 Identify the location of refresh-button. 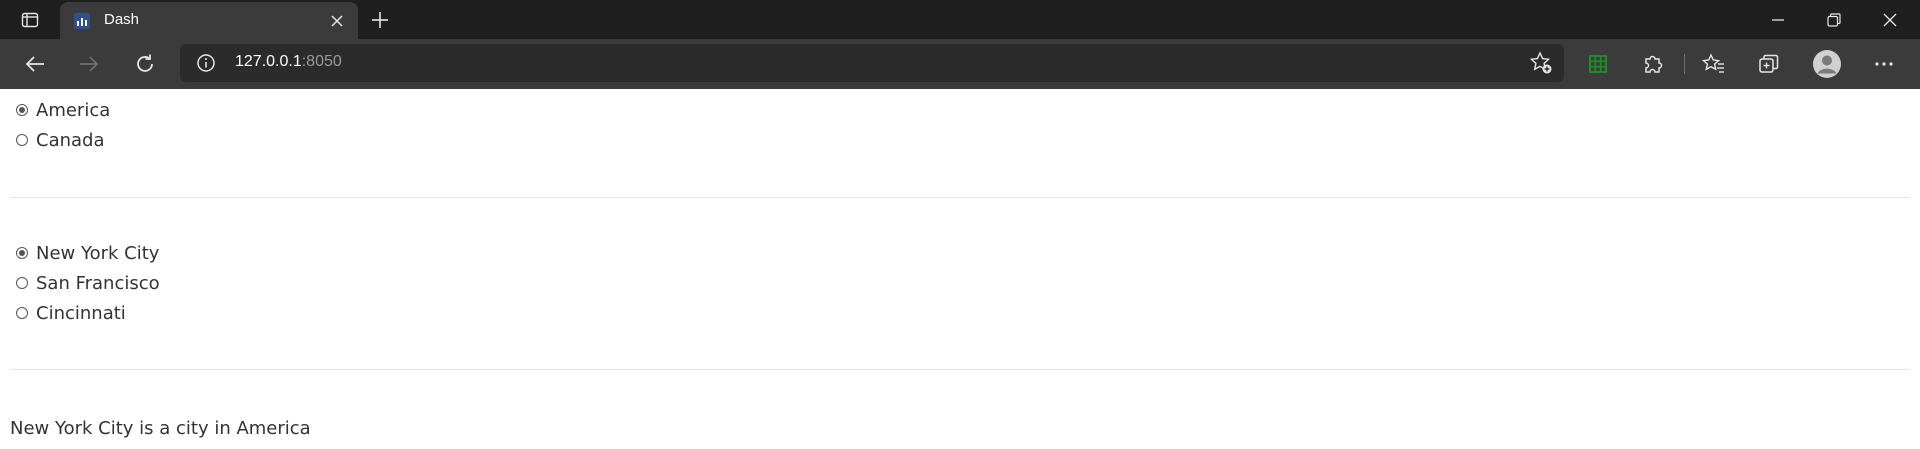
(145, 64).